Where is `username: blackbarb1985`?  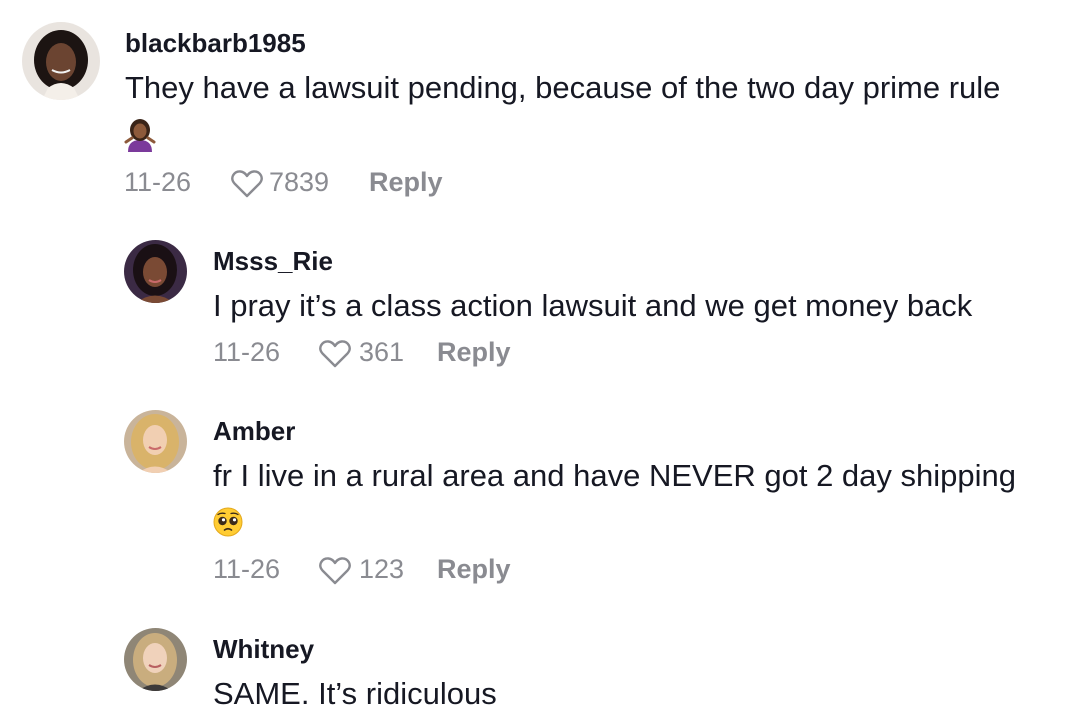 username: blackbarb1985 is located at coordinates (215, 43).